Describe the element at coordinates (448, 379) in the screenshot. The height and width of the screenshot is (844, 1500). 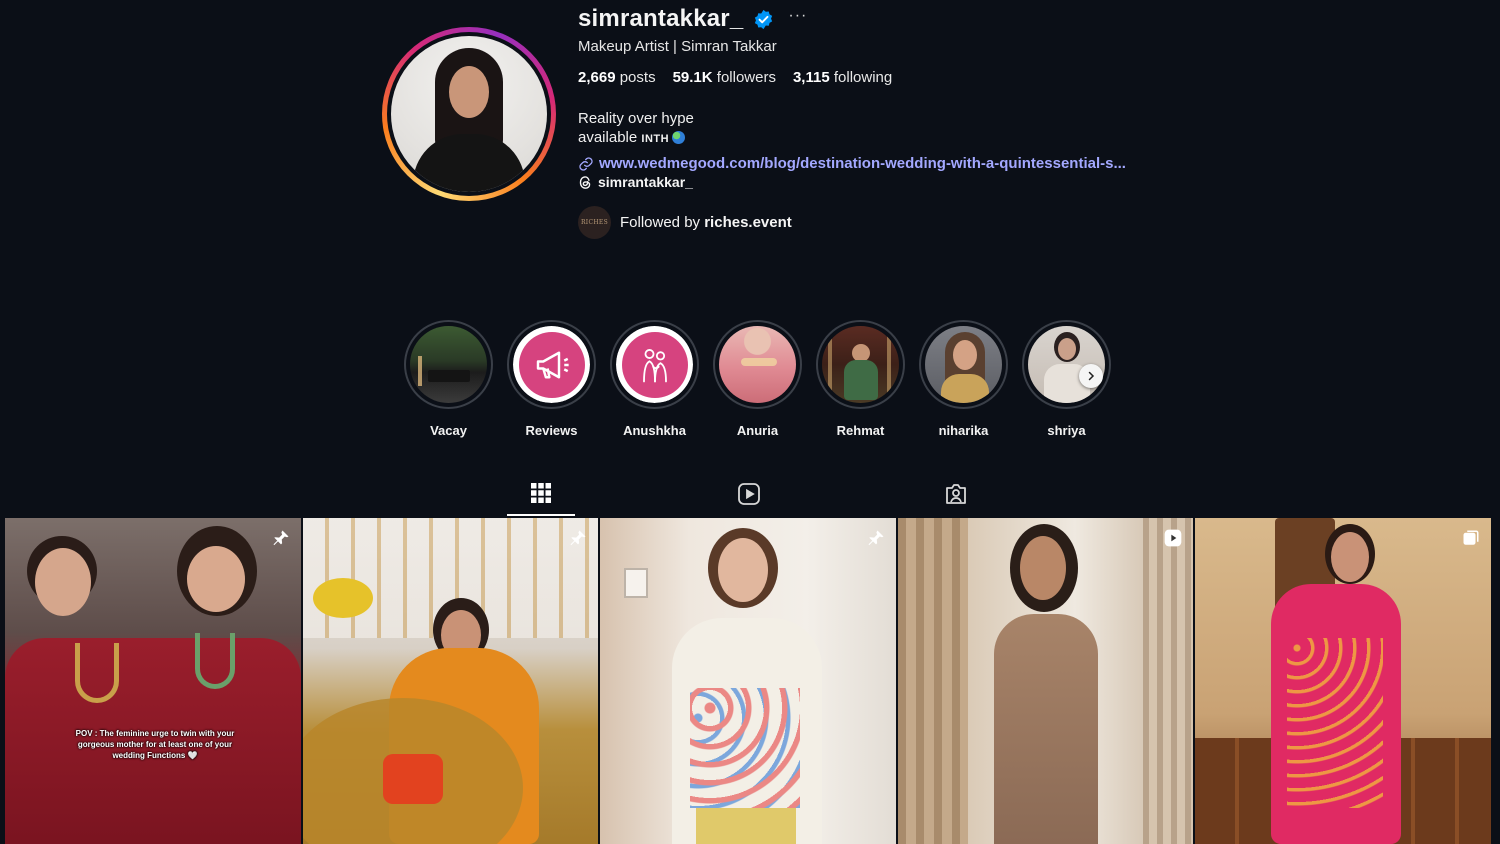
I see `highlight-vacay: Vacay` at that location.